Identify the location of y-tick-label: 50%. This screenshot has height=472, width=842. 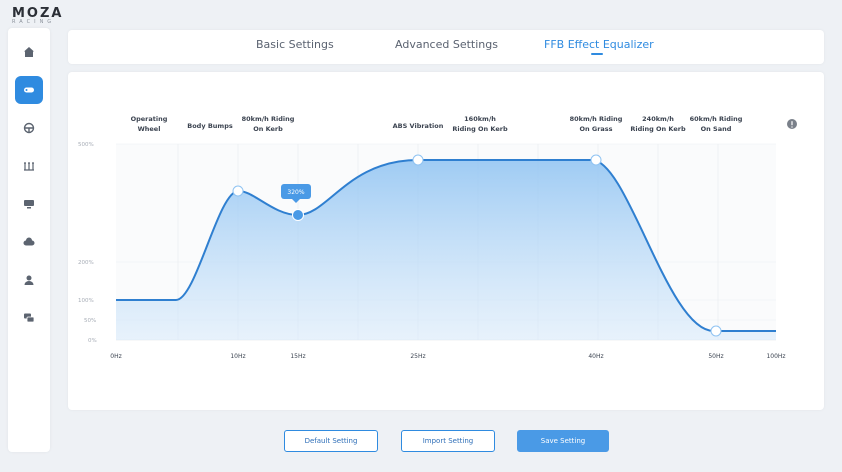
(90, 321).